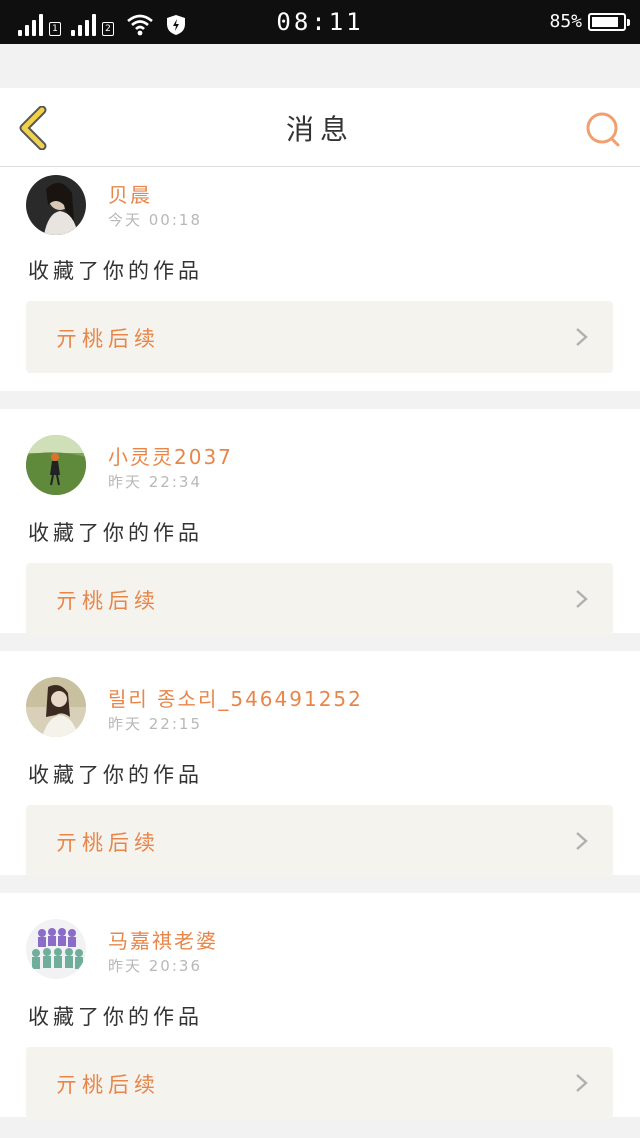  I want to click on username-link: 马嘉祺老婆, so click(163, 939).